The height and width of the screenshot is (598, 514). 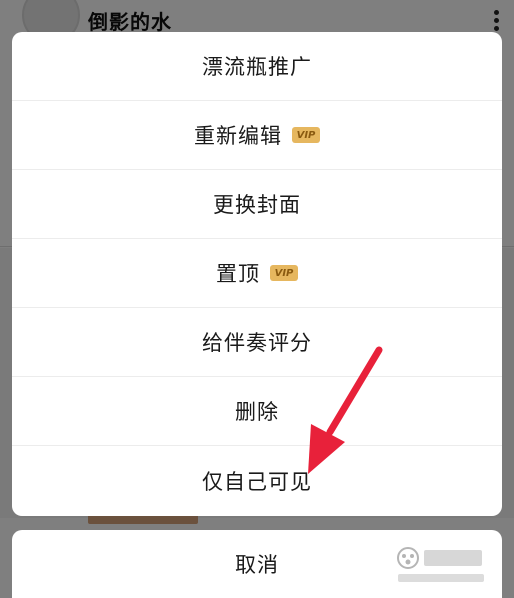 I want to click on sheet-item-label: 给伴奏评分, so click(x=257, y=343).